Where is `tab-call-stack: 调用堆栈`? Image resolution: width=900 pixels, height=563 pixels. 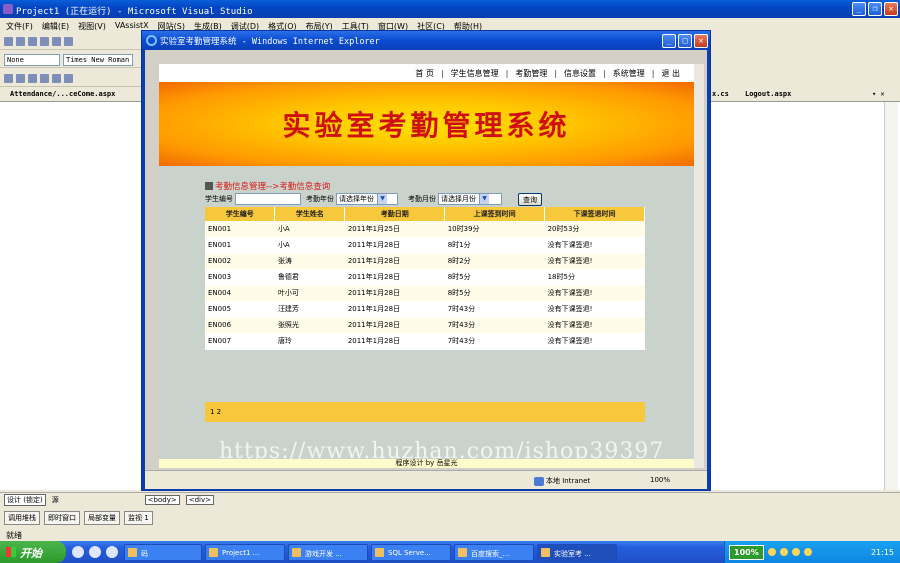 tab-call-stack: 调用堆栈 is located at coordinates (22, 518).